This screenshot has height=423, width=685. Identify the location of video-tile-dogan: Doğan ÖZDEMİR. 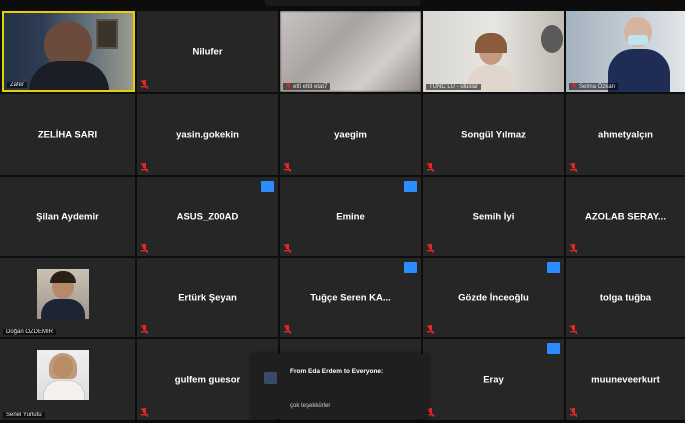
(67, 297).